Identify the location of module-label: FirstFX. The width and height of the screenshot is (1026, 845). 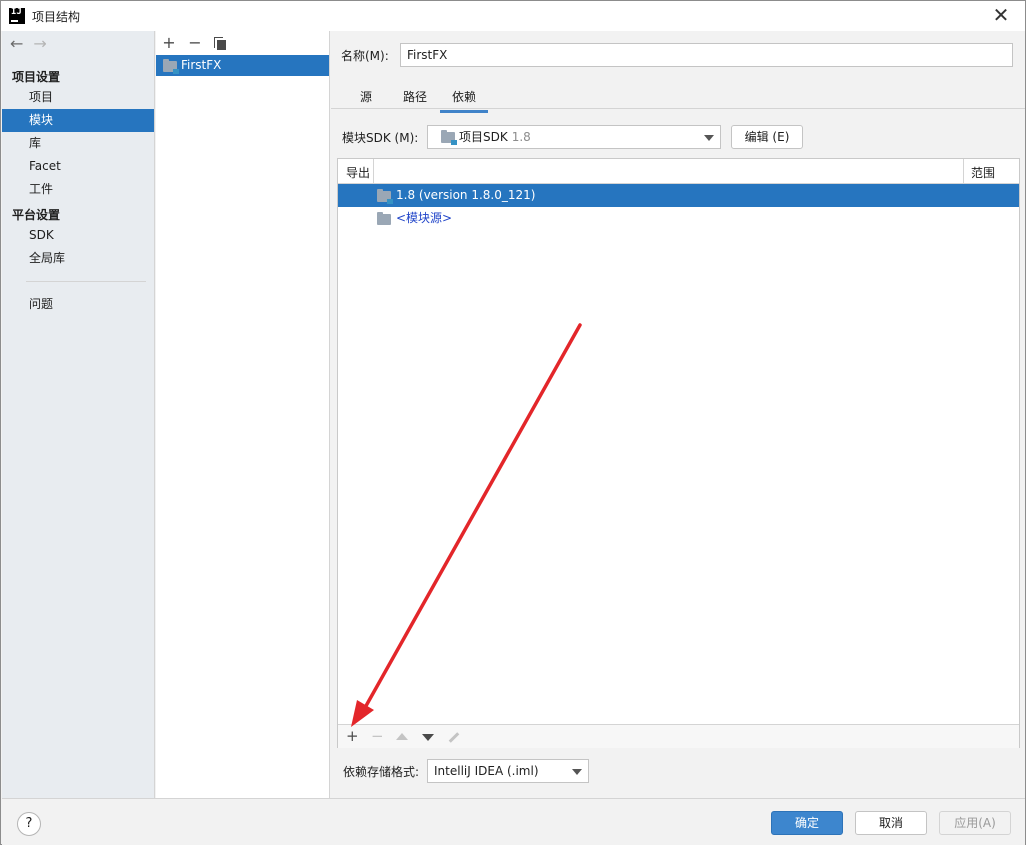
(201, 65).